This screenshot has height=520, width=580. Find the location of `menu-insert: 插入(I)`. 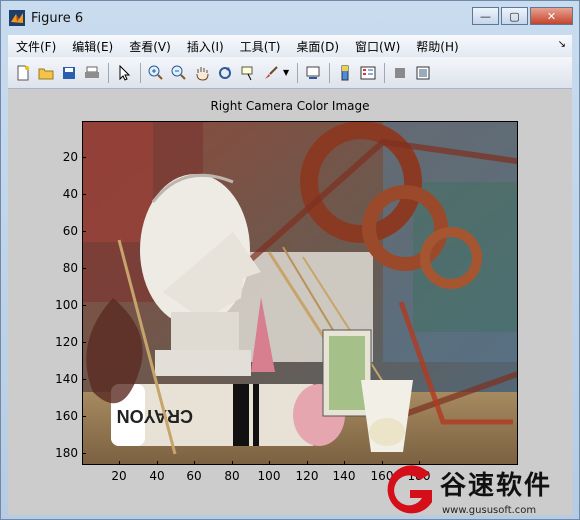

menu-insert: 插入(I) is located at coordinates (205, 46).